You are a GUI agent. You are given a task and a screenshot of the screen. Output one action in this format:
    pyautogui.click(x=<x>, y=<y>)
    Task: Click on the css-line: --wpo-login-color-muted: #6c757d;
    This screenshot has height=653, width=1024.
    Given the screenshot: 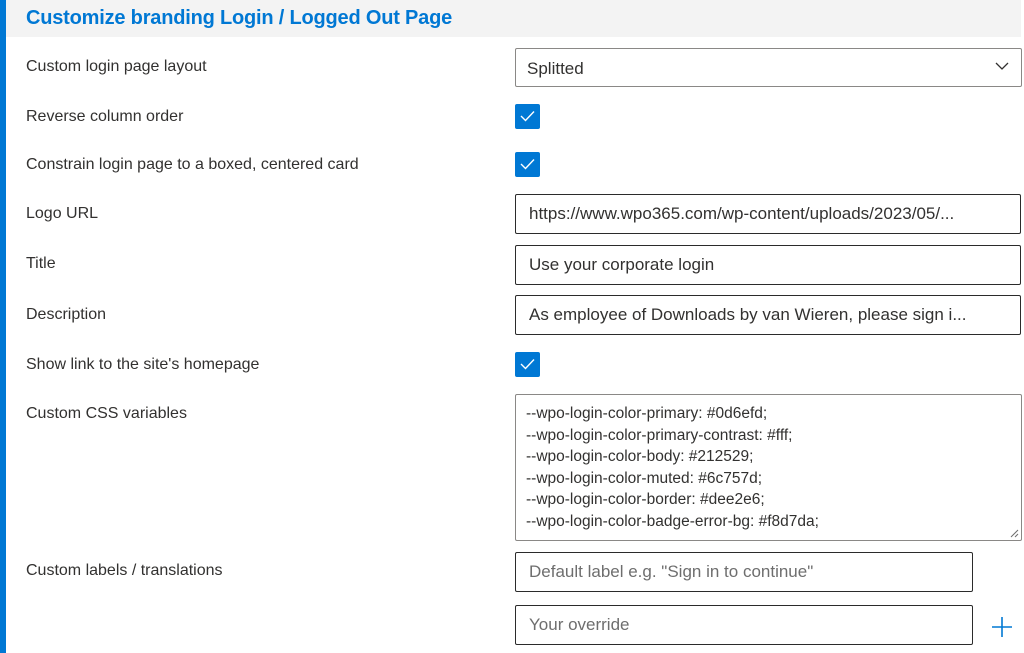 What is the action you would take?
    pyautogui.click(x=644, y=478)
    